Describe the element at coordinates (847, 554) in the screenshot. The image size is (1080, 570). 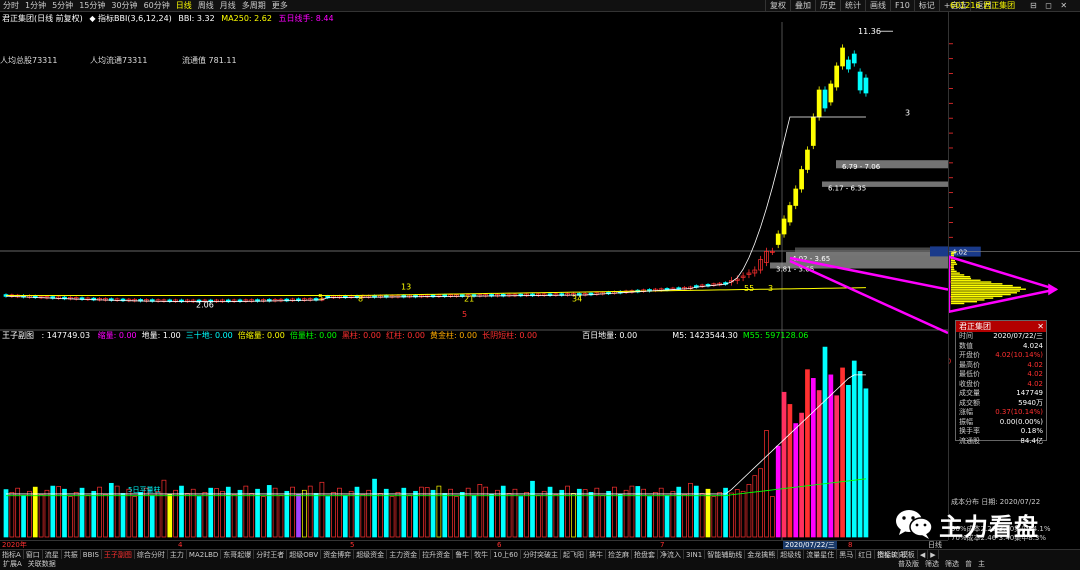
I see `indicator-tab-30: 黑马` at that location.